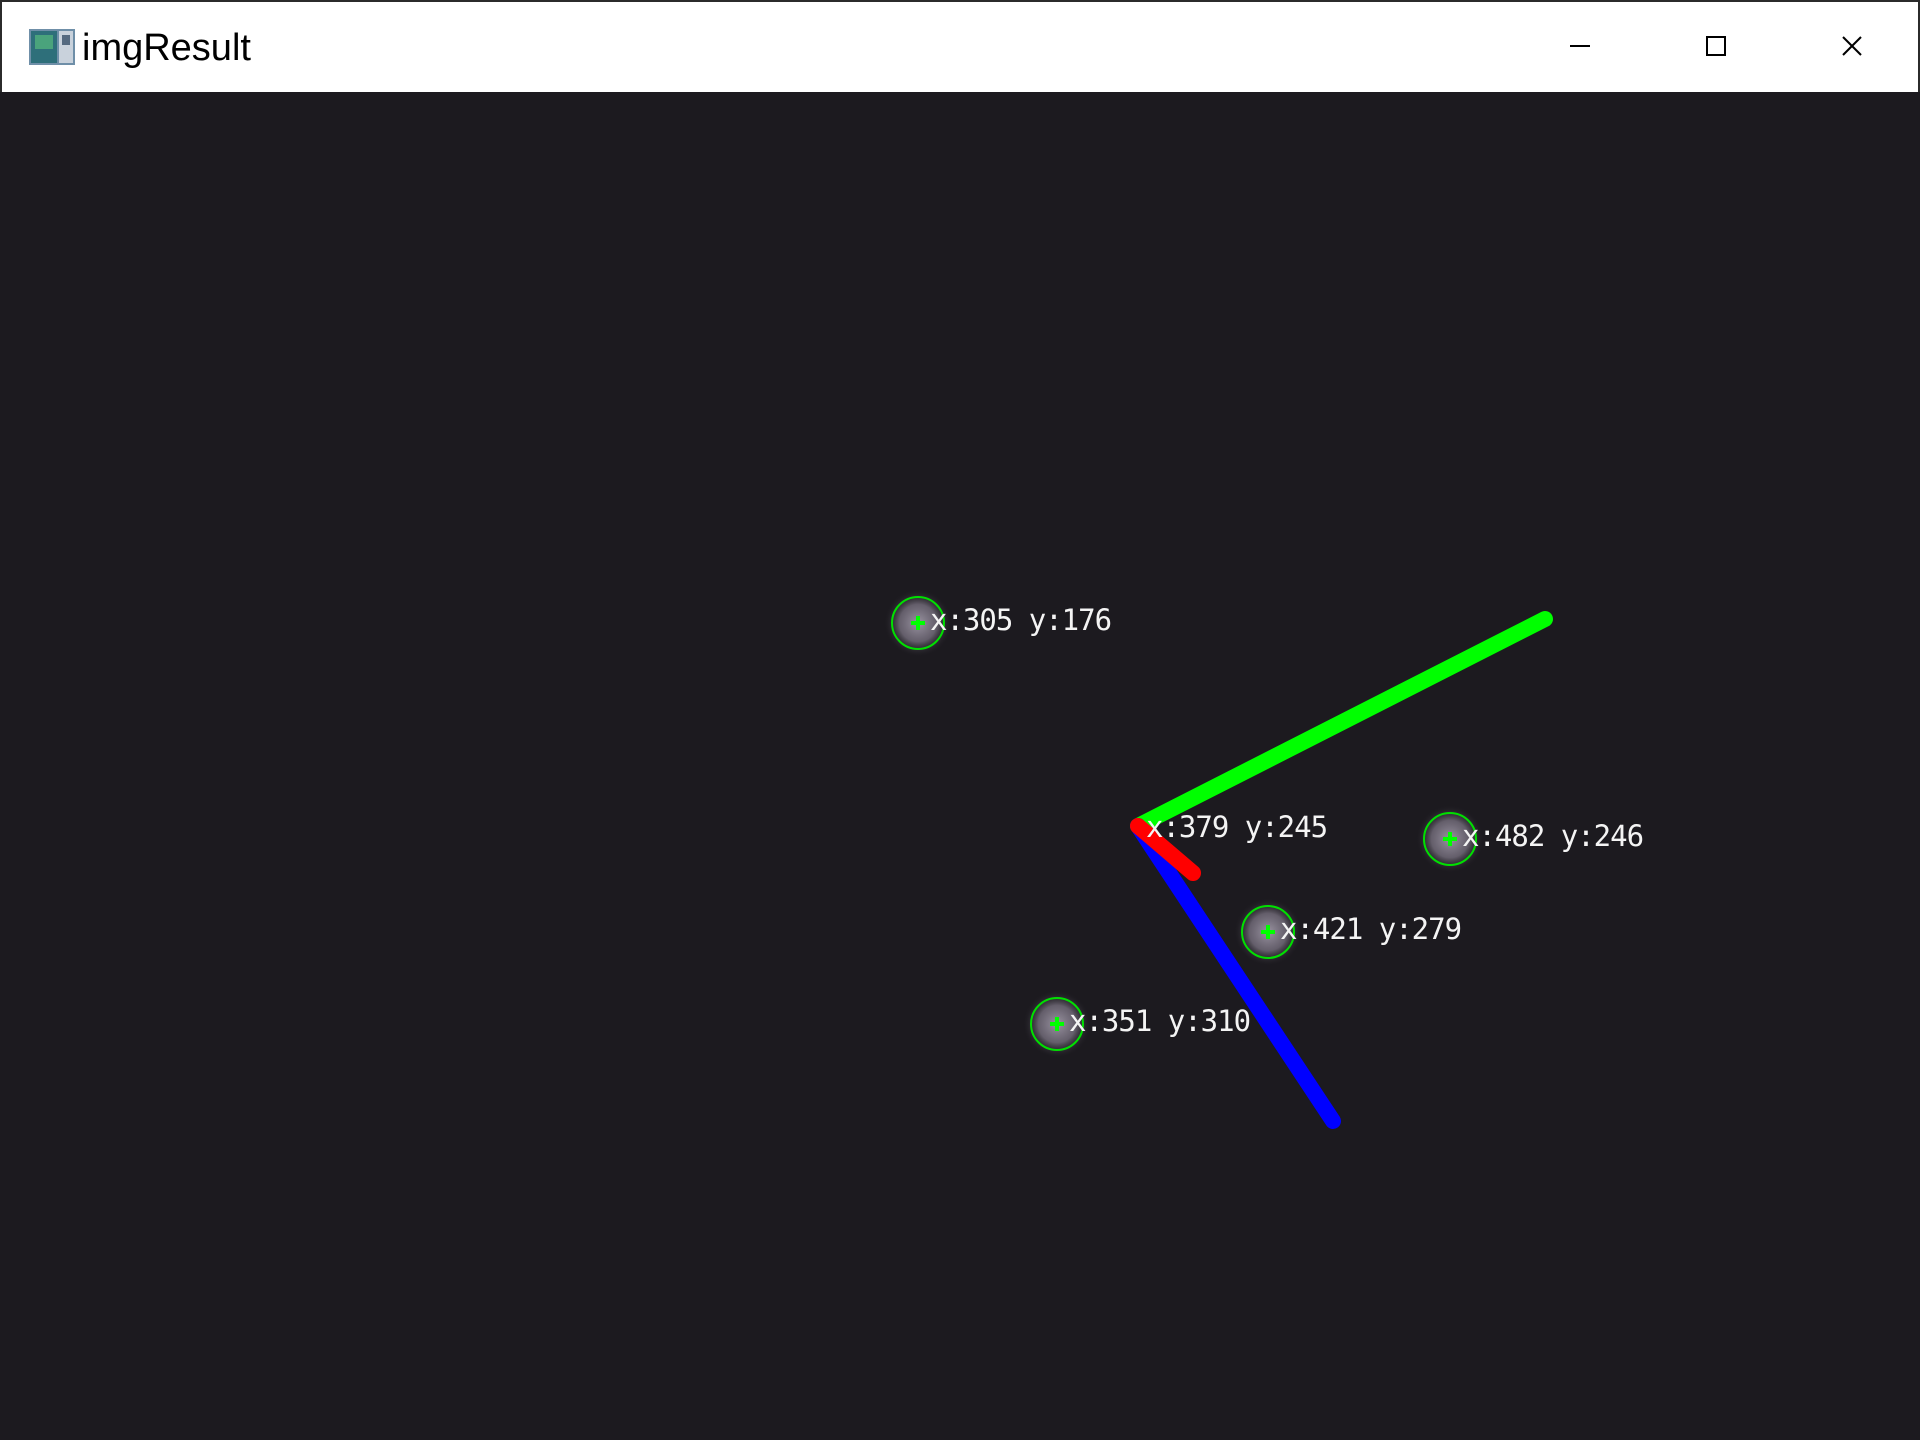 The image size is (1920, 1440). I want to click on title-bar: imgResult, so click(960, 46).